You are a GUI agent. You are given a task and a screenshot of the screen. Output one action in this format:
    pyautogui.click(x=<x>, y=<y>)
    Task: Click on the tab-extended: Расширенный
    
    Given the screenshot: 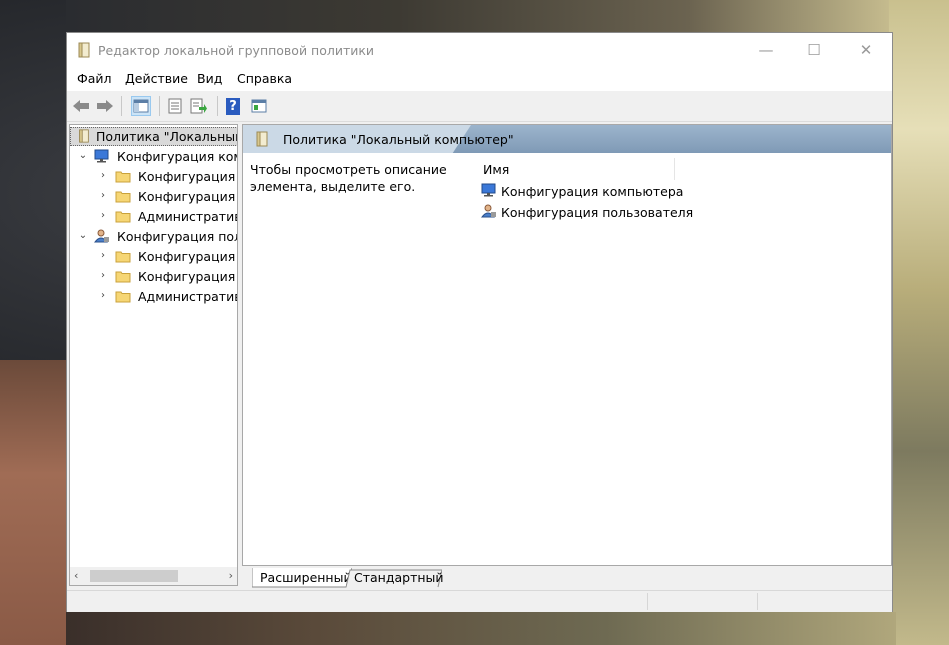 What is the action you would take?
    pyautogui.click(x=302, y=578)
    